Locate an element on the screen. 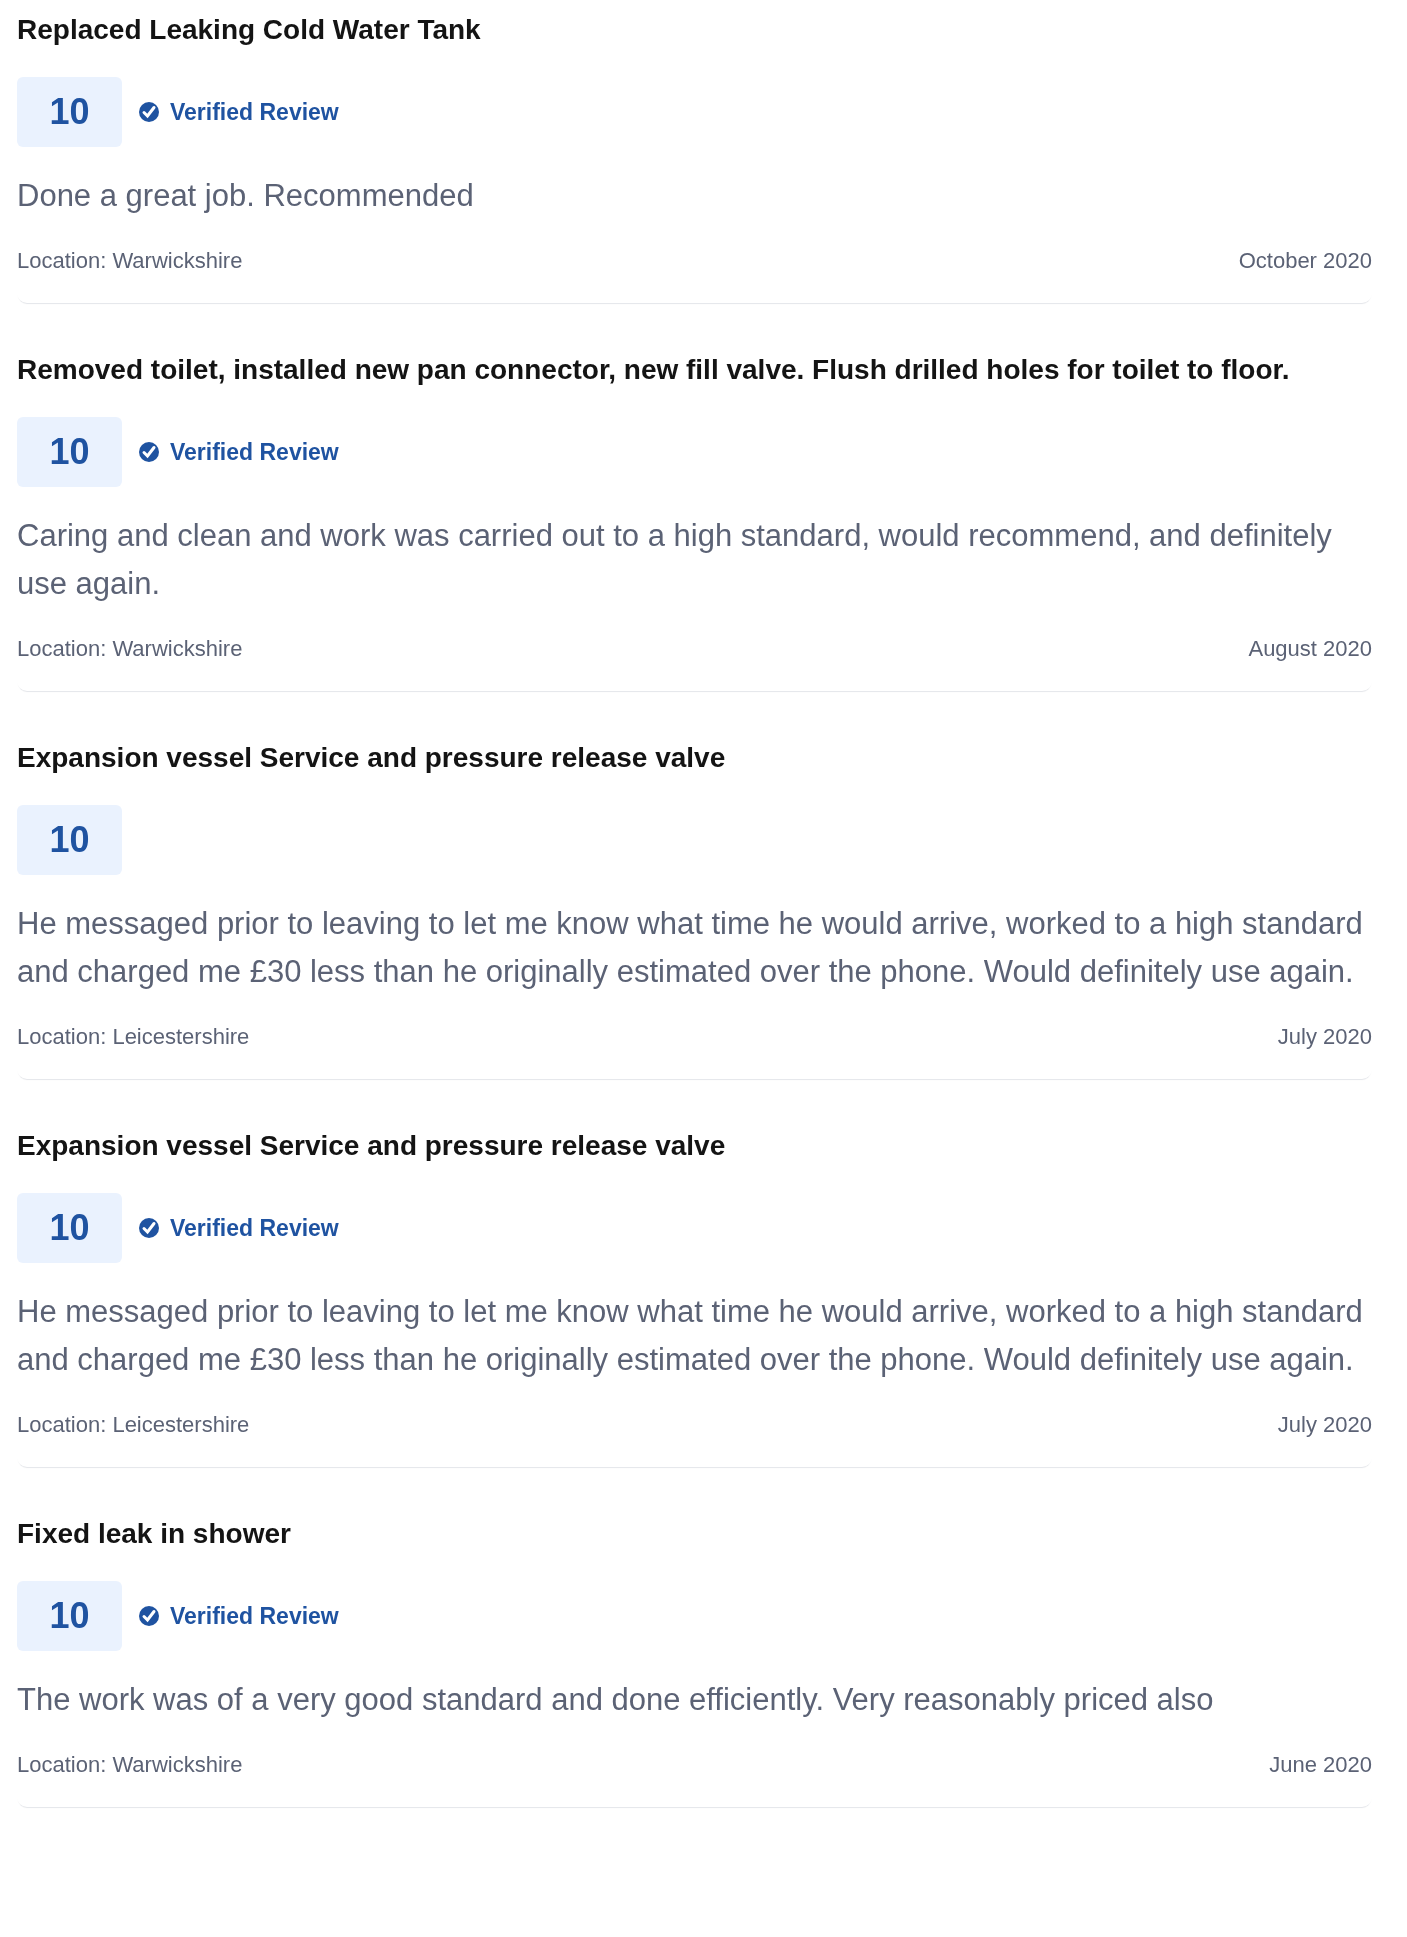 The width and height of the screenshot is (1407, 1937). review-date: June 2020 is located at coordinates (1320, 1765).